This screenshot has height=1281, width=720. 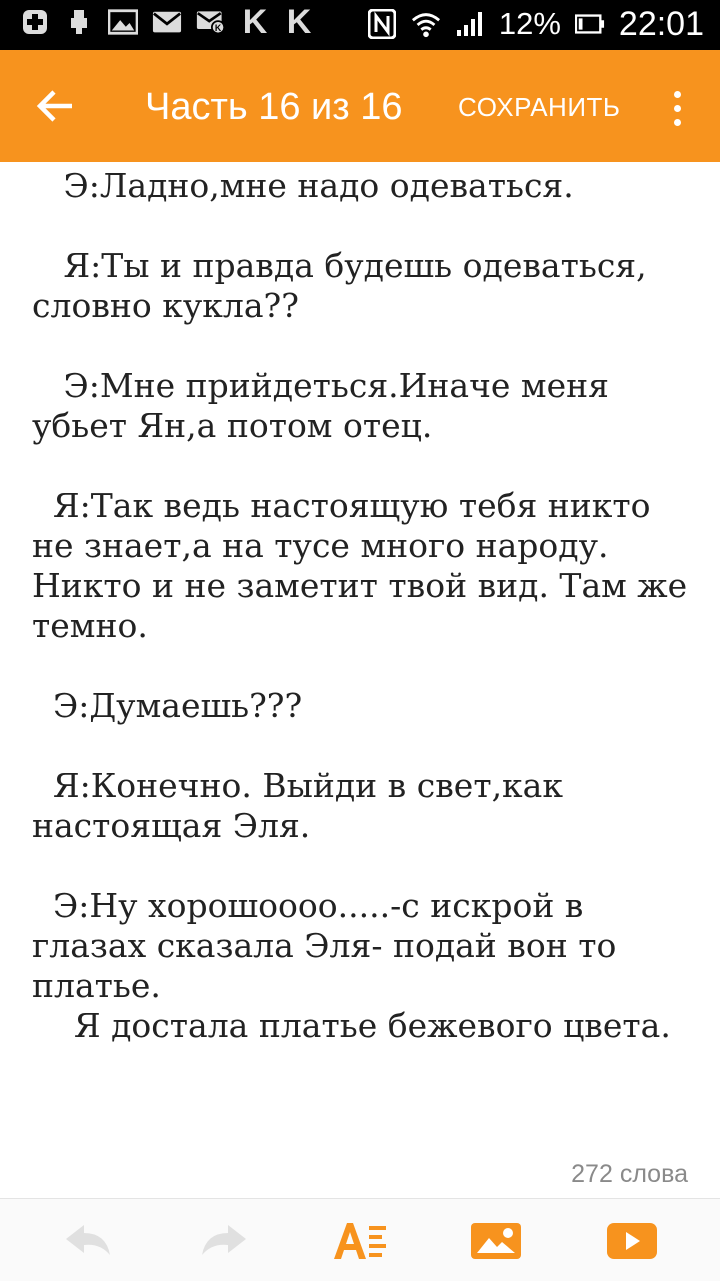 What do you see at coordinates (303, 185) in the screenshot?
I see `text-paragraph: Э:Ладно,мне надо одеваться.` at bounding box center [303, 185].